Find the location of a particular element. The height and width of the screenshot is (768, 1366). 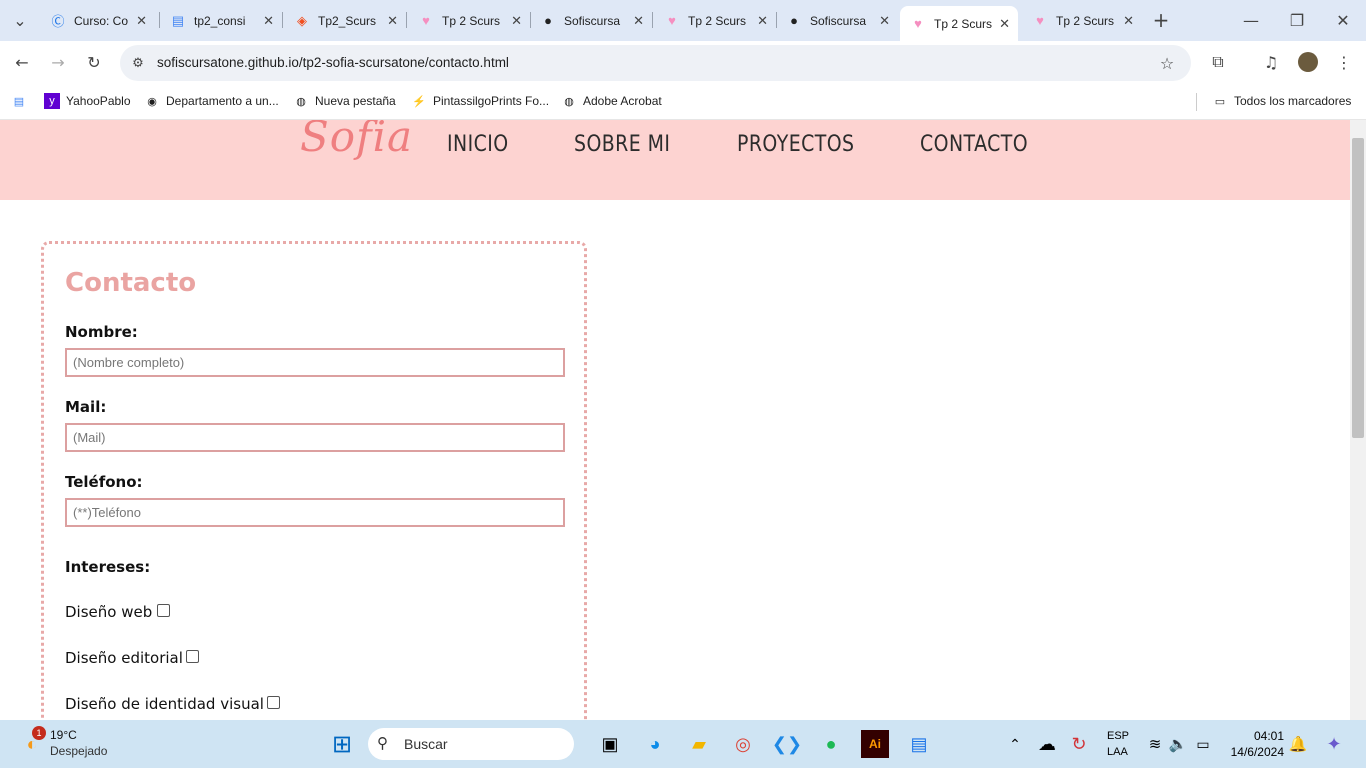

search-icon: ⚲ is located at coordinates (382, 743).